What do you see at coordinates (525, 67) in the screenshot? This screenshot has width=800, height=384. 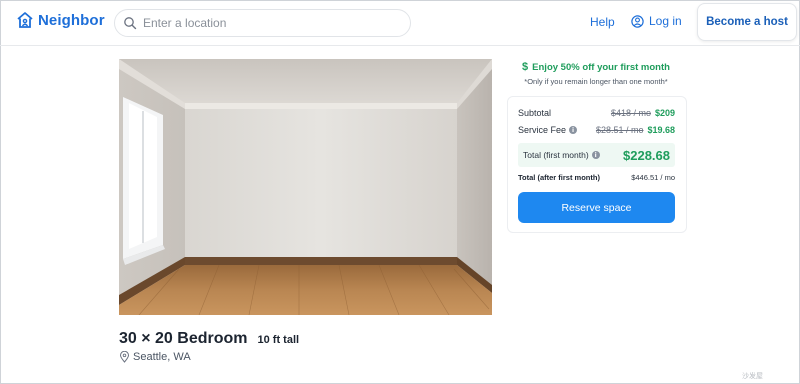 I see `dollar-icon: $` at bounding box center [525, 67].